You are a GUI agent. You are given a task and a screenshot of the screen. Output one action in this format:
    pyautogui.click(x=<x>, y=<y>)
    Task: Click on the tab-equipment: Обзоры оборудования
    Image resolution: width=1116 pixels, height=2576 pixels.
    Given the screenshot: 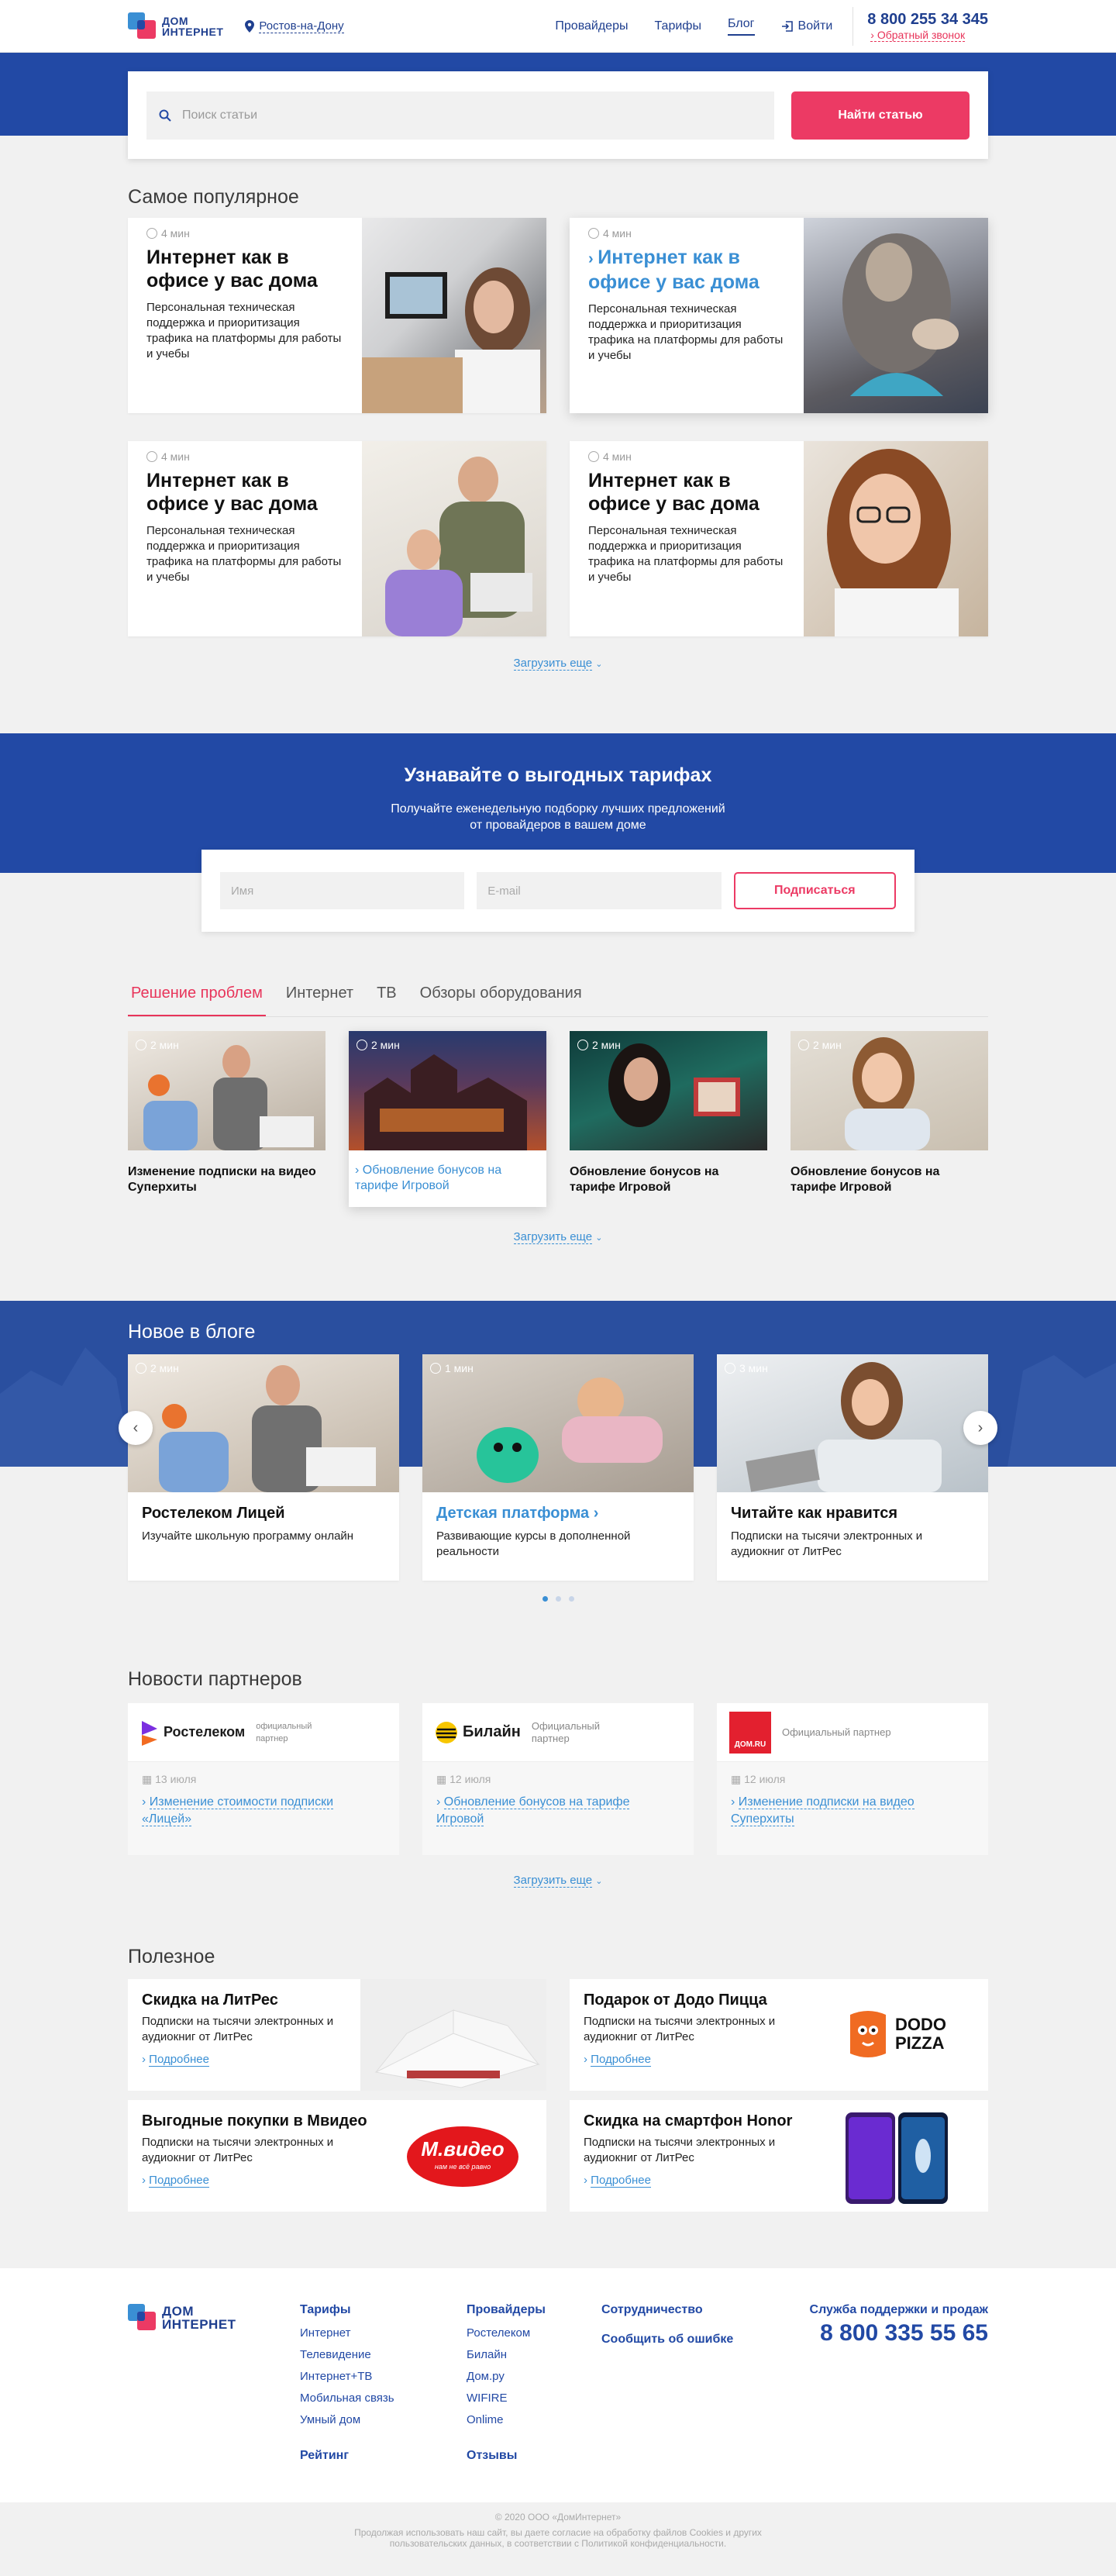 What is the action you would take?
    pyautogui.click(x=501, y=1000)
    